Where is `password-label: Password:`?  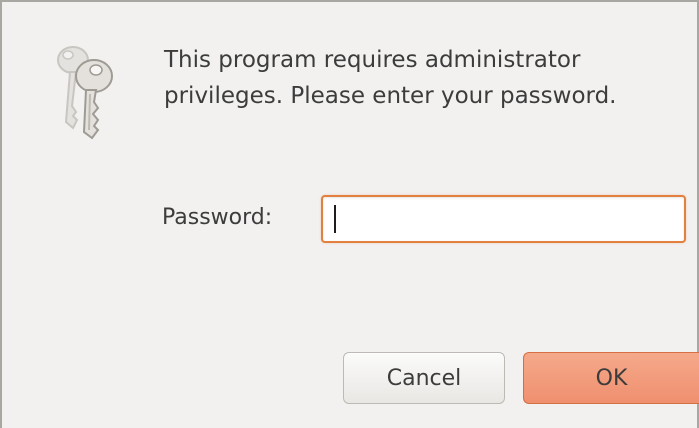
password-label: Password: is located at coordinates (217, 217).